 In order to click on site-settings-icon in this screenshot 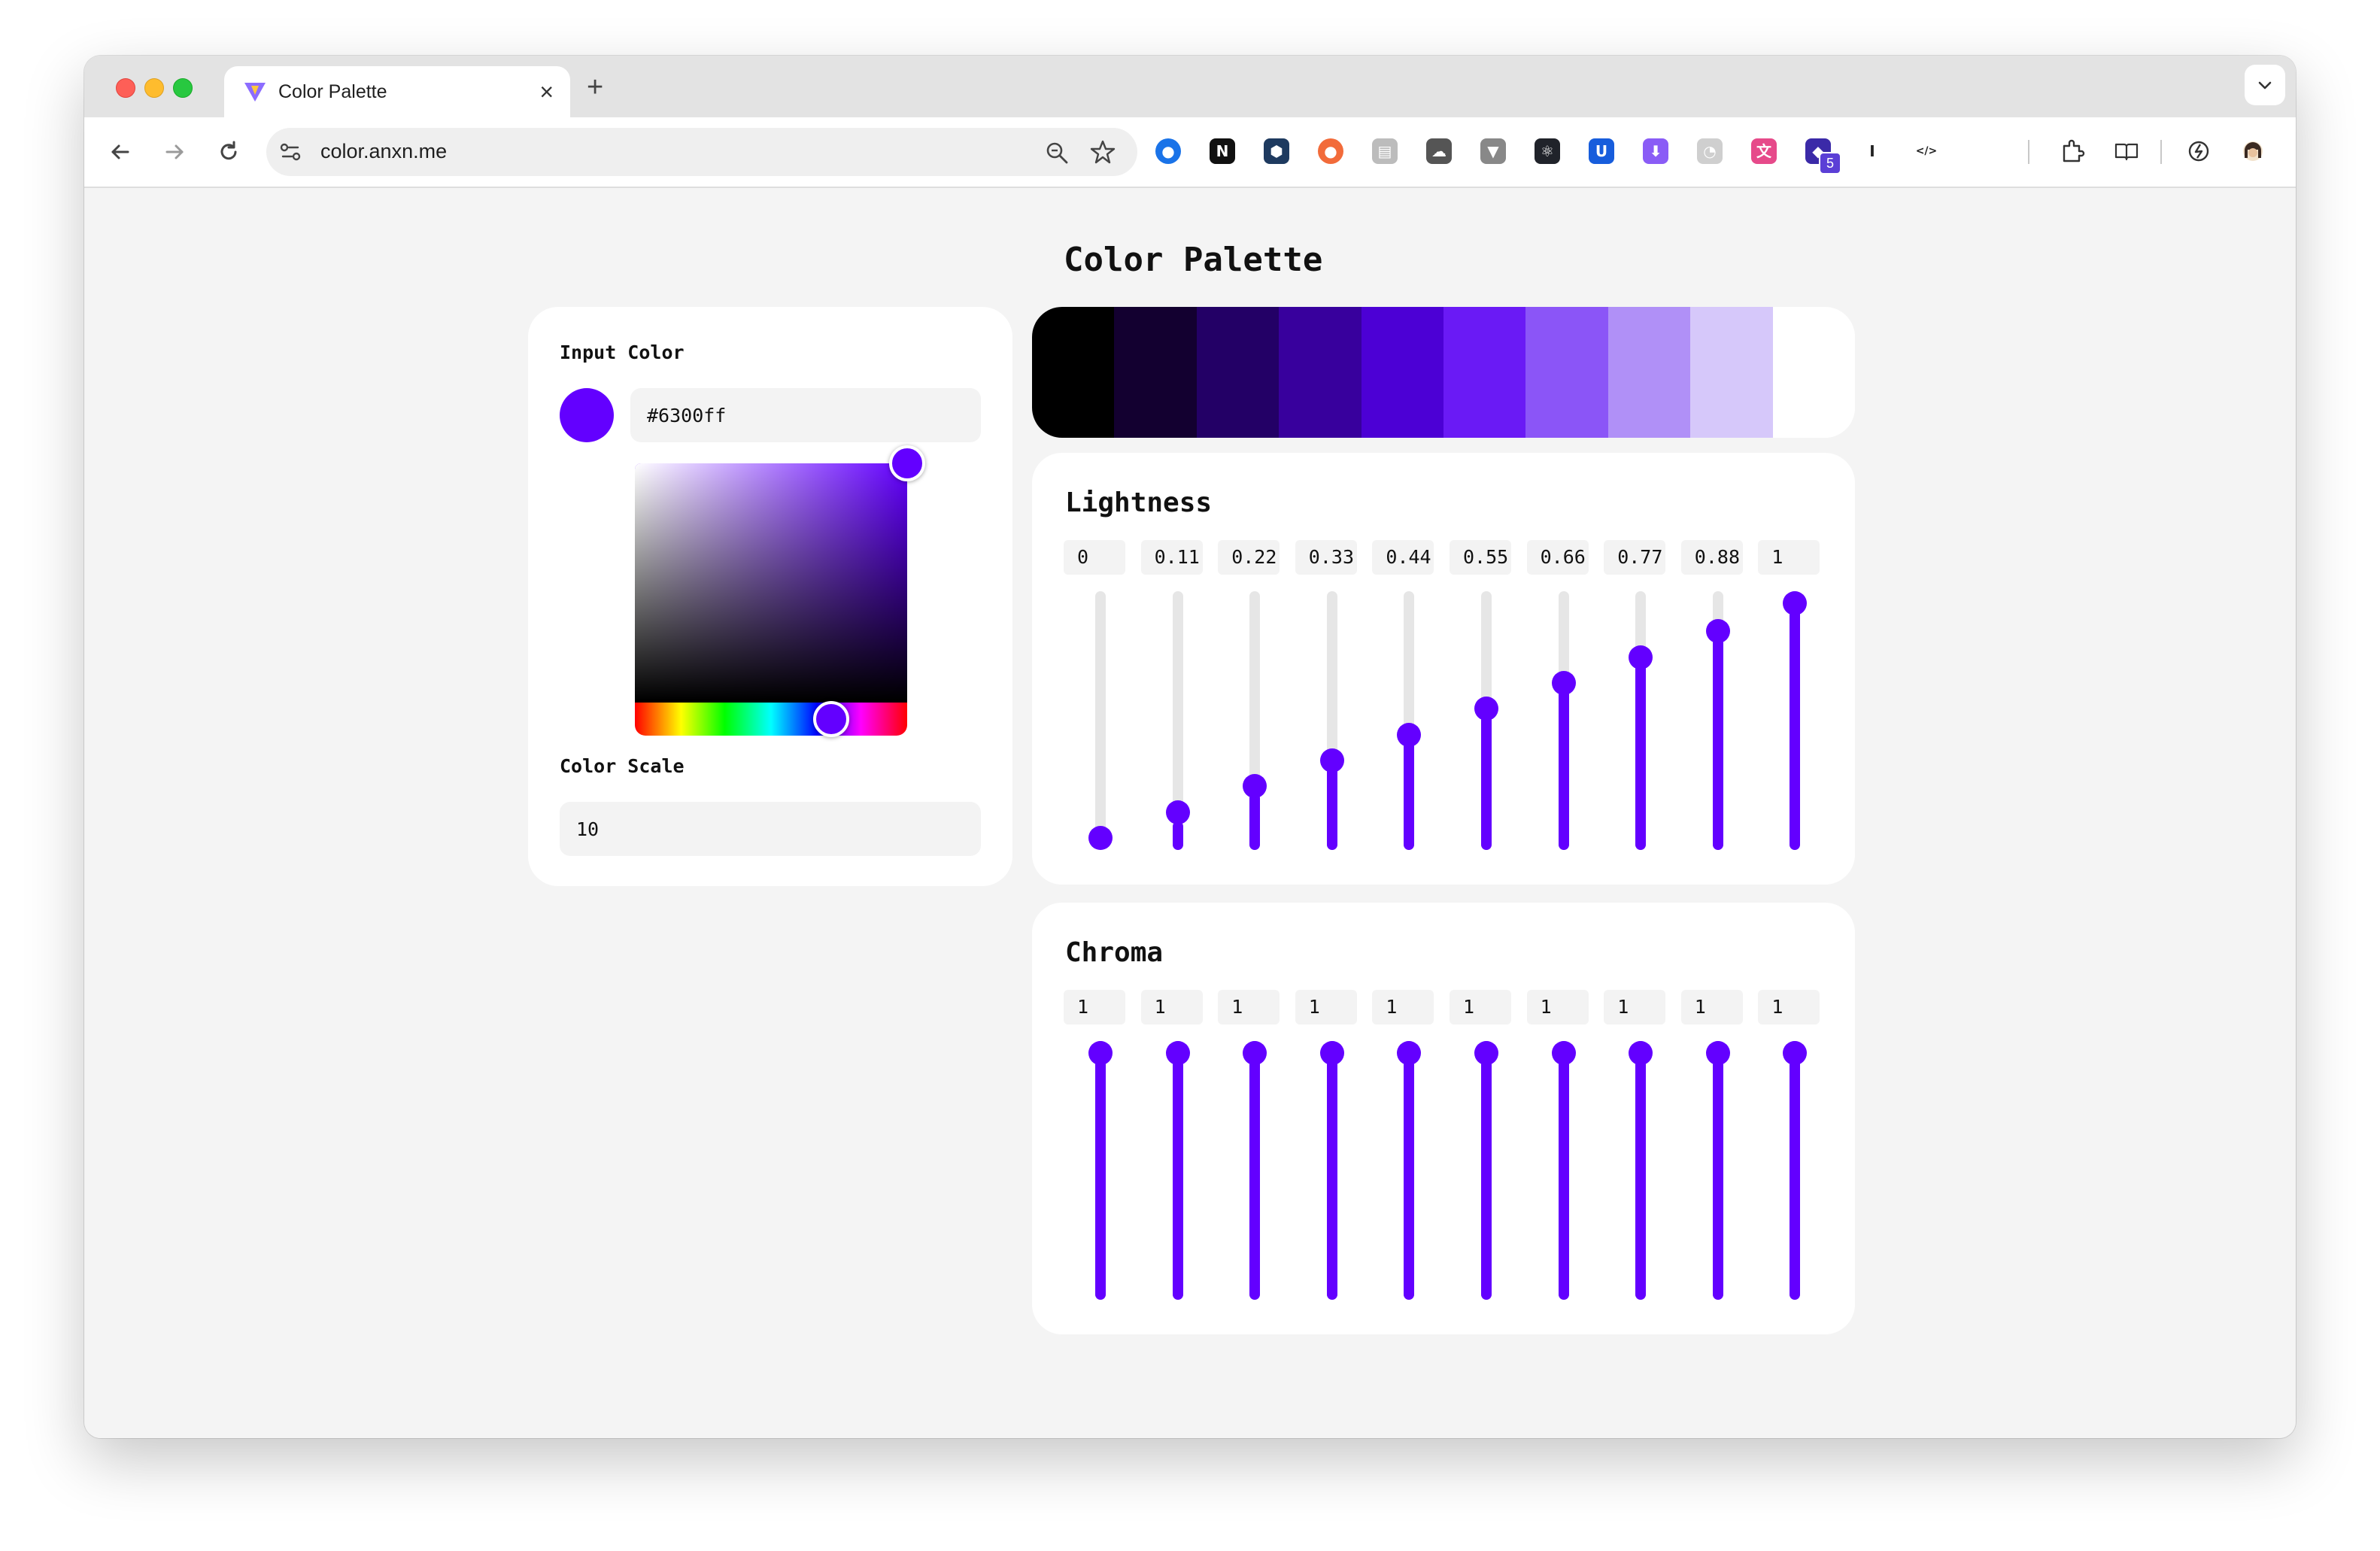, I will do `click(290, 152)`.